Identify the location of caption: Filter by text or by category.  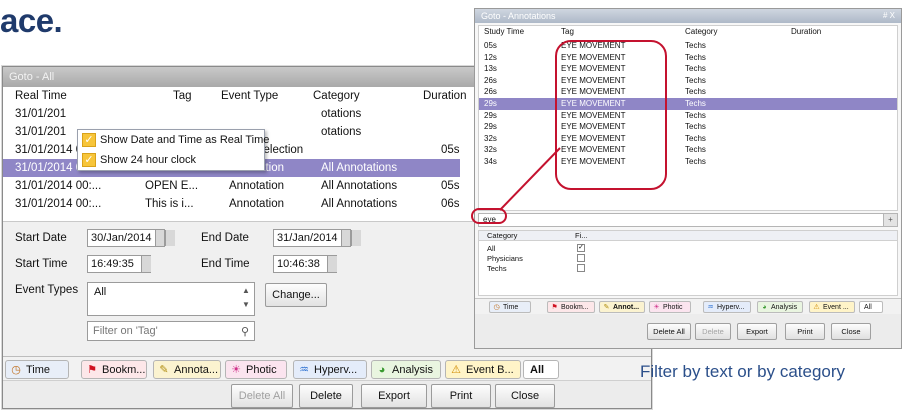
(743, 371).